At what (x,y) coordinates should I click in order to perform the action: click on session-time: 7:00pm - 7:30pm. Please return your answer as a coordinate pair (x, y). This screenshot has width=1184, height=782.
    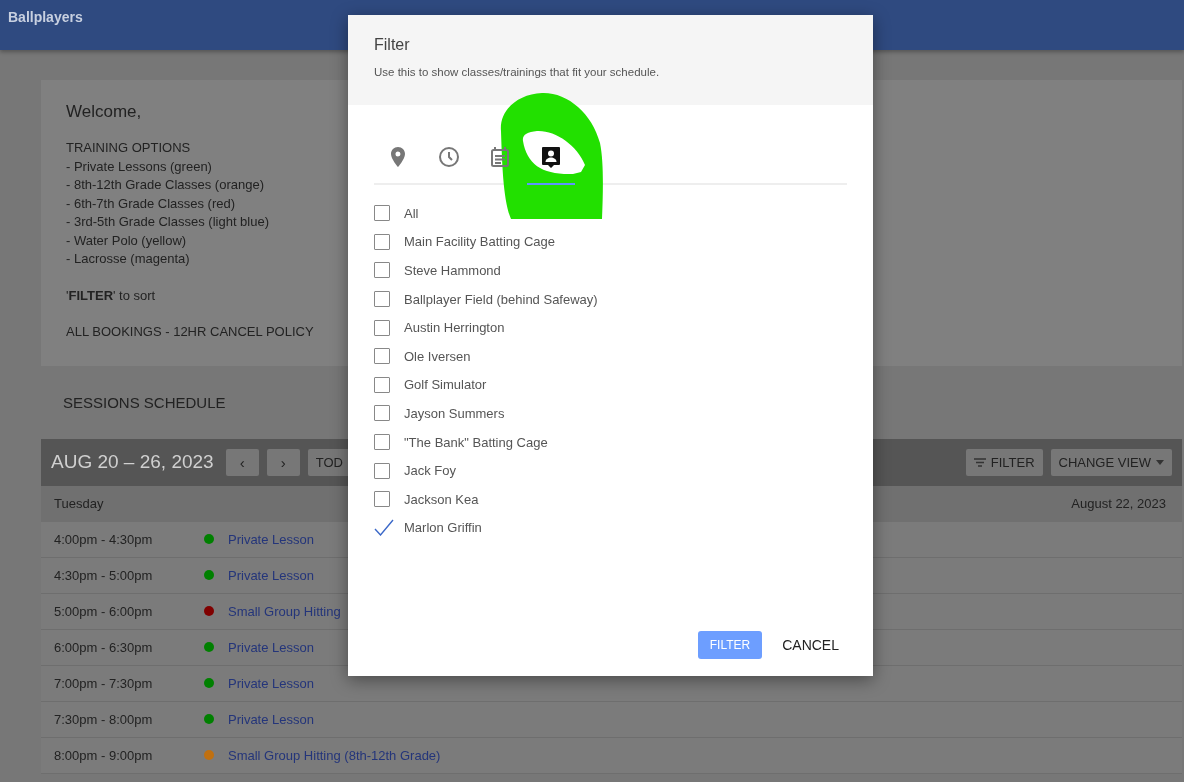
    Looking at the image, I should click on (104, 683).